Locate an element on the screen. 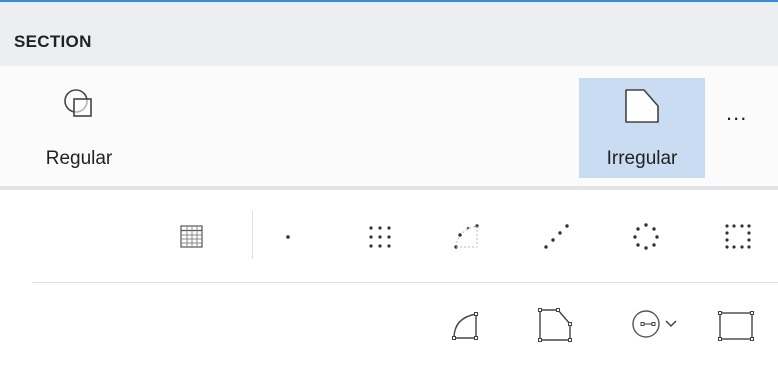  irregular-shape-icon is located at coordinates (642, 106).